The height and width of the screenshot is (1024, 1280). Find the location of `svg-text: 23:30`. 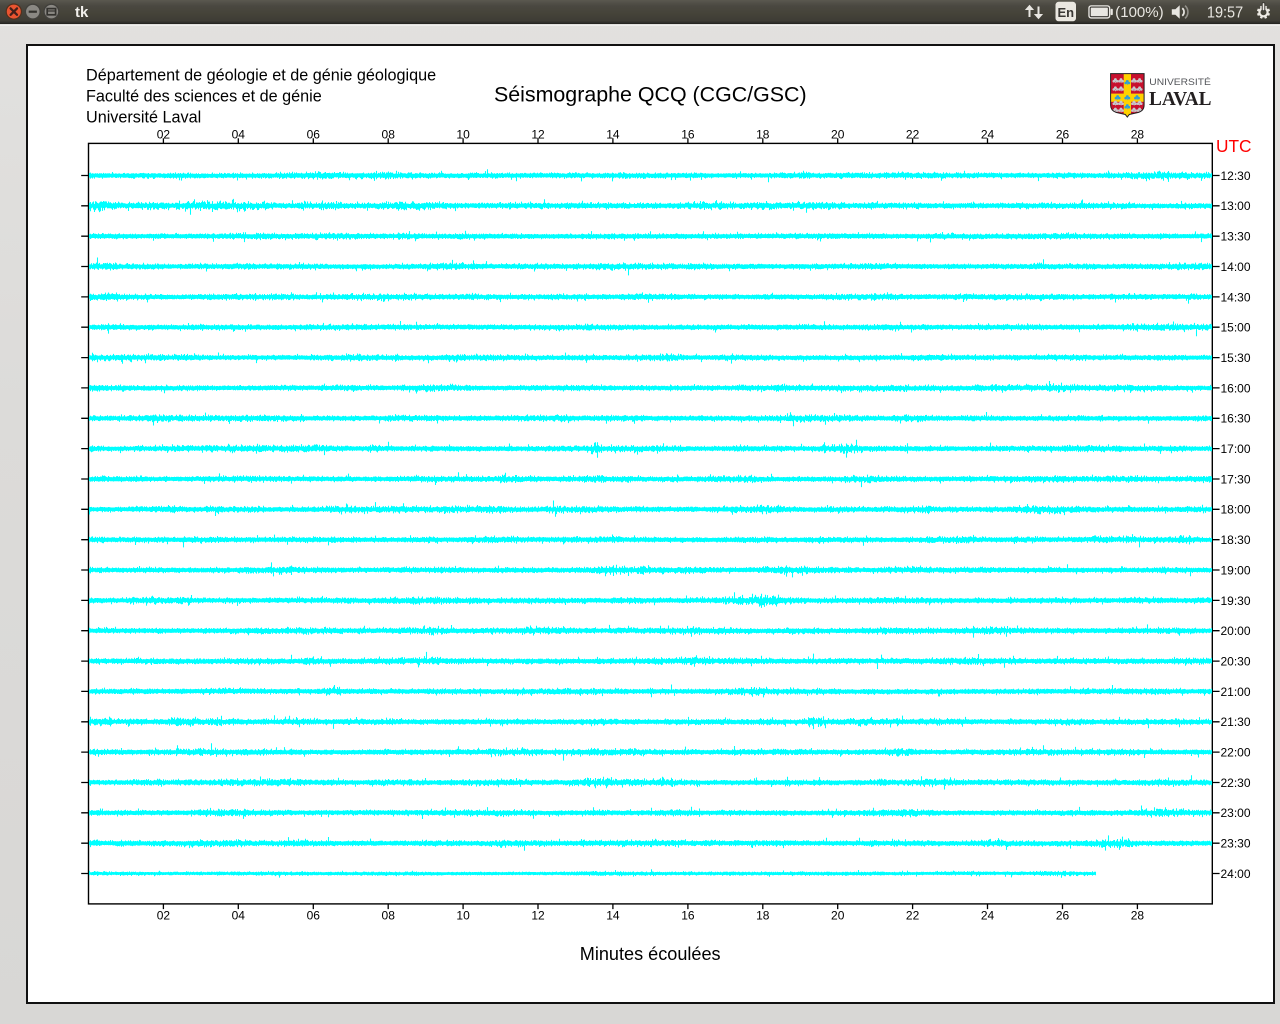

svg-text: 23:30 is located at coordinates (1236, 844).